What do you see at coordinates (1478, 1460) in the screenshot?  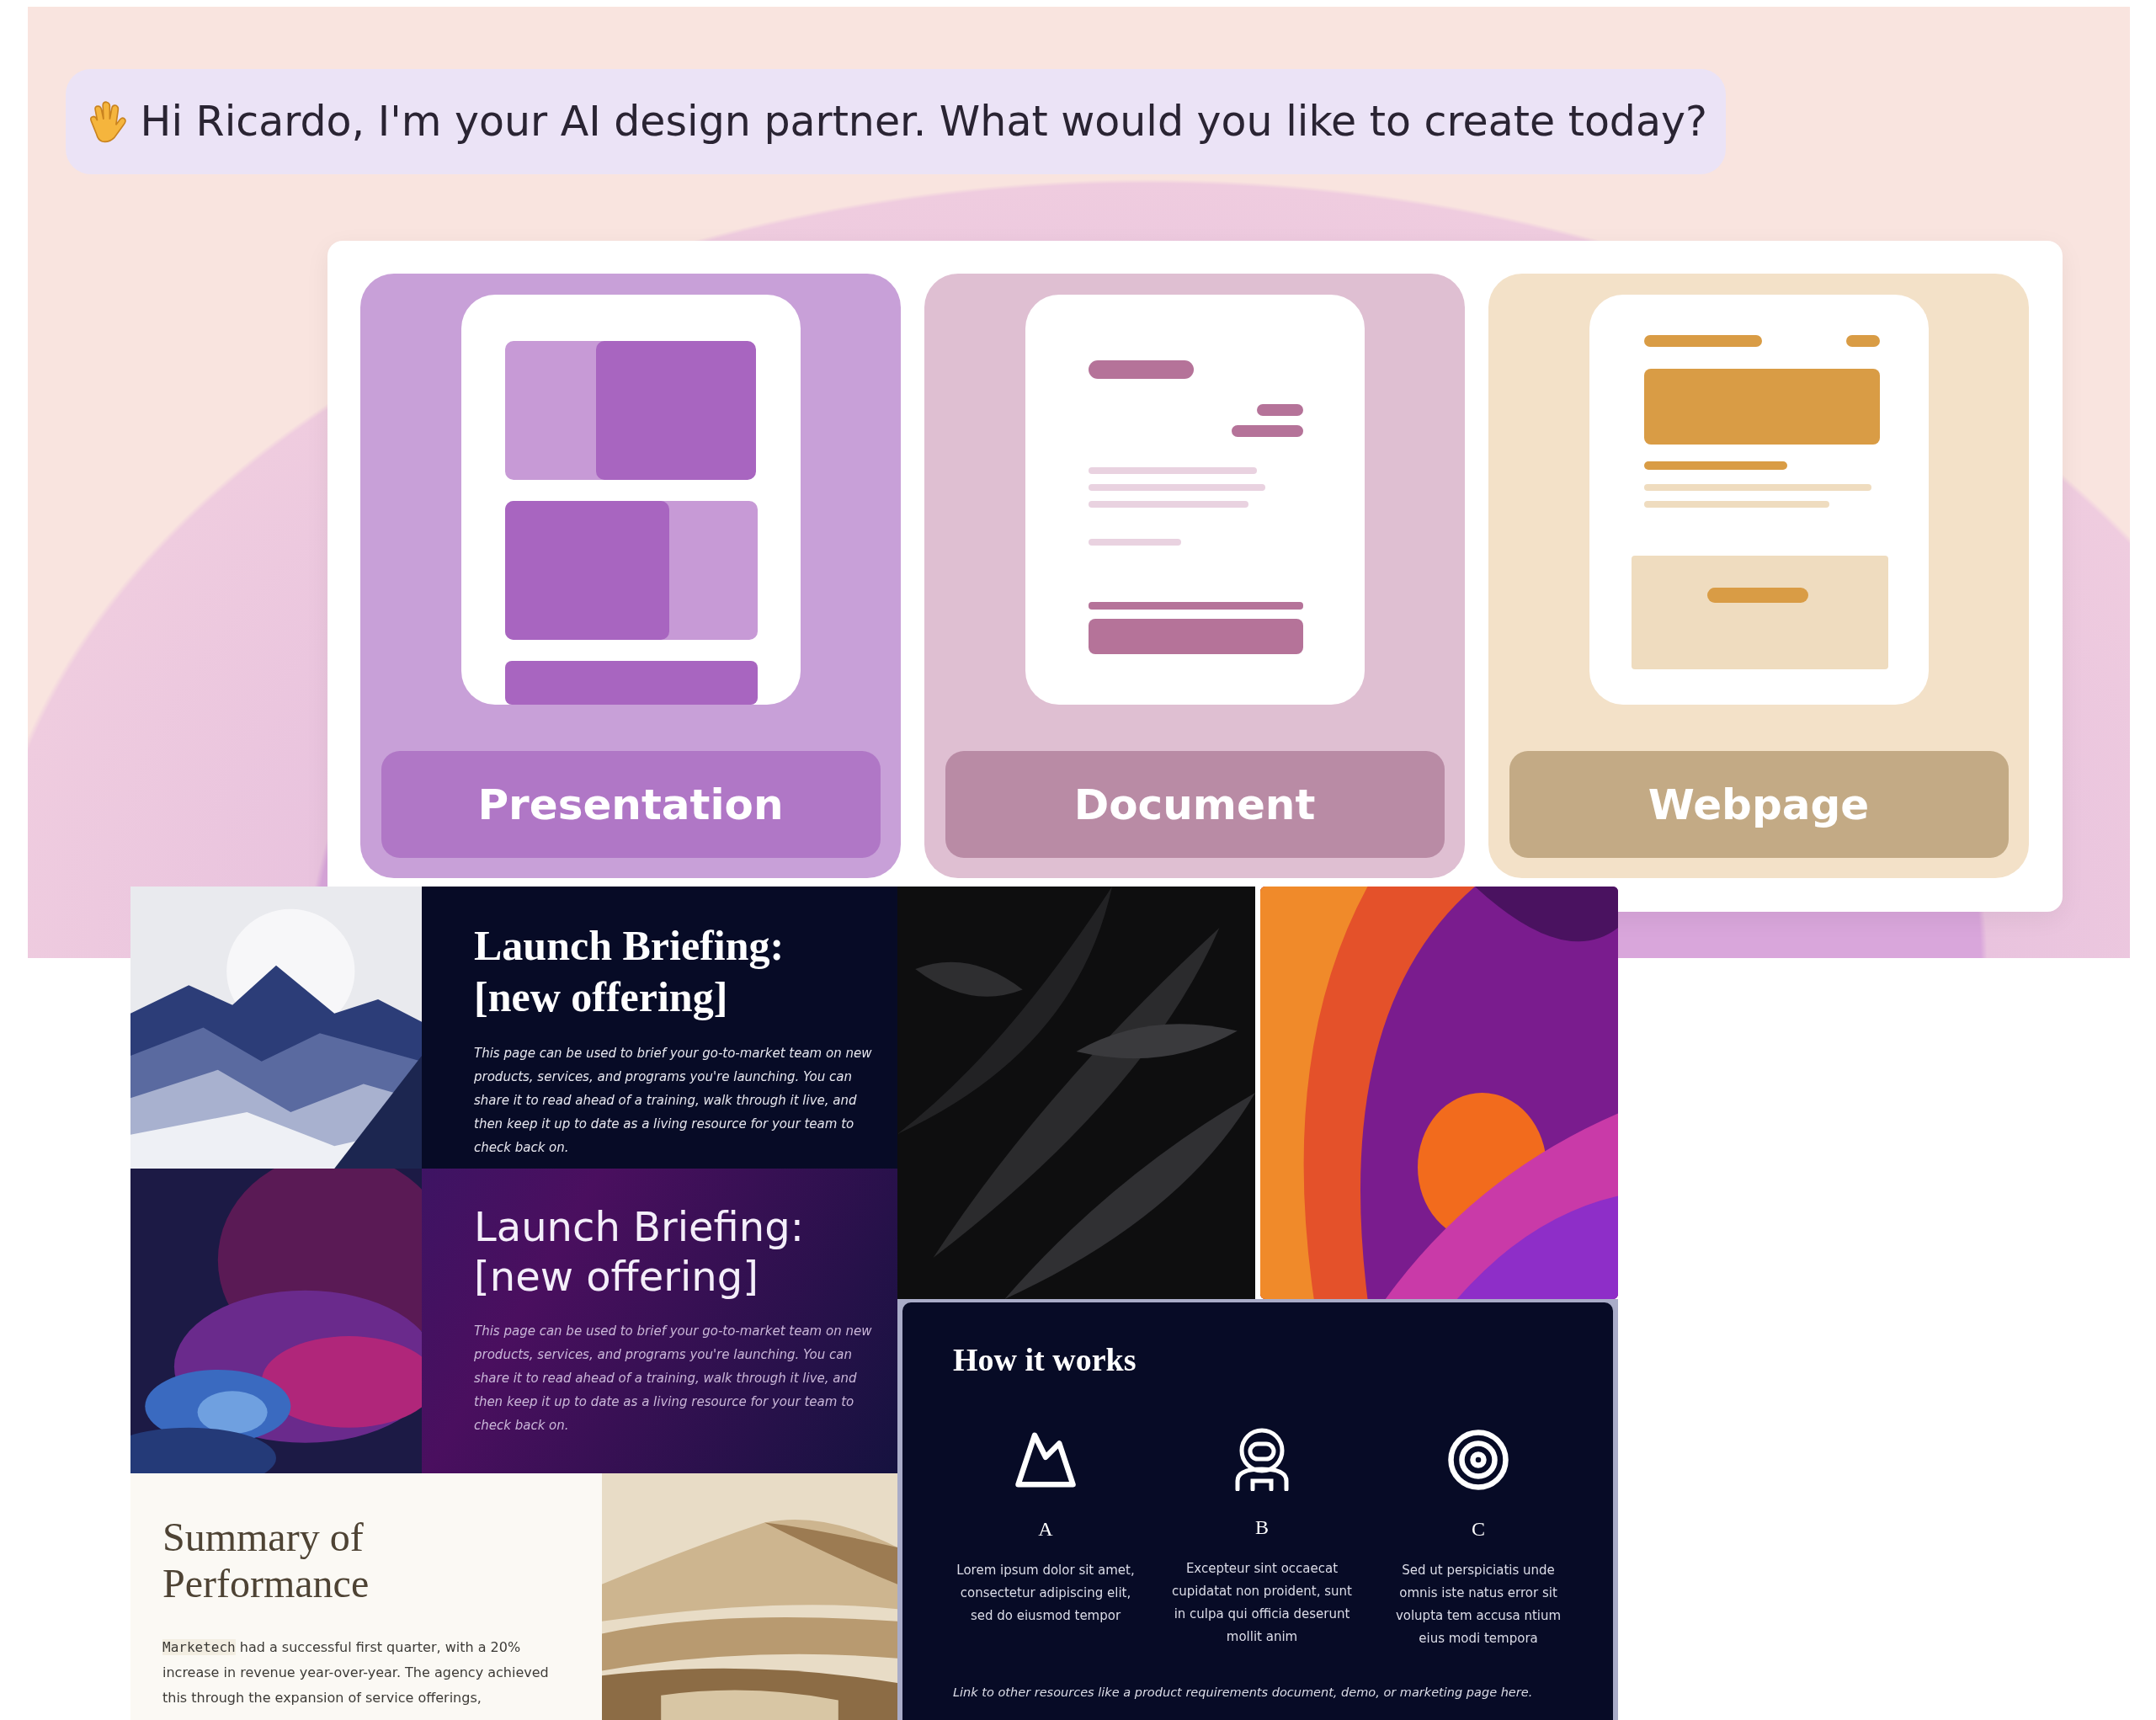 I see `target-icon` at bounding box center [1478, 1460].